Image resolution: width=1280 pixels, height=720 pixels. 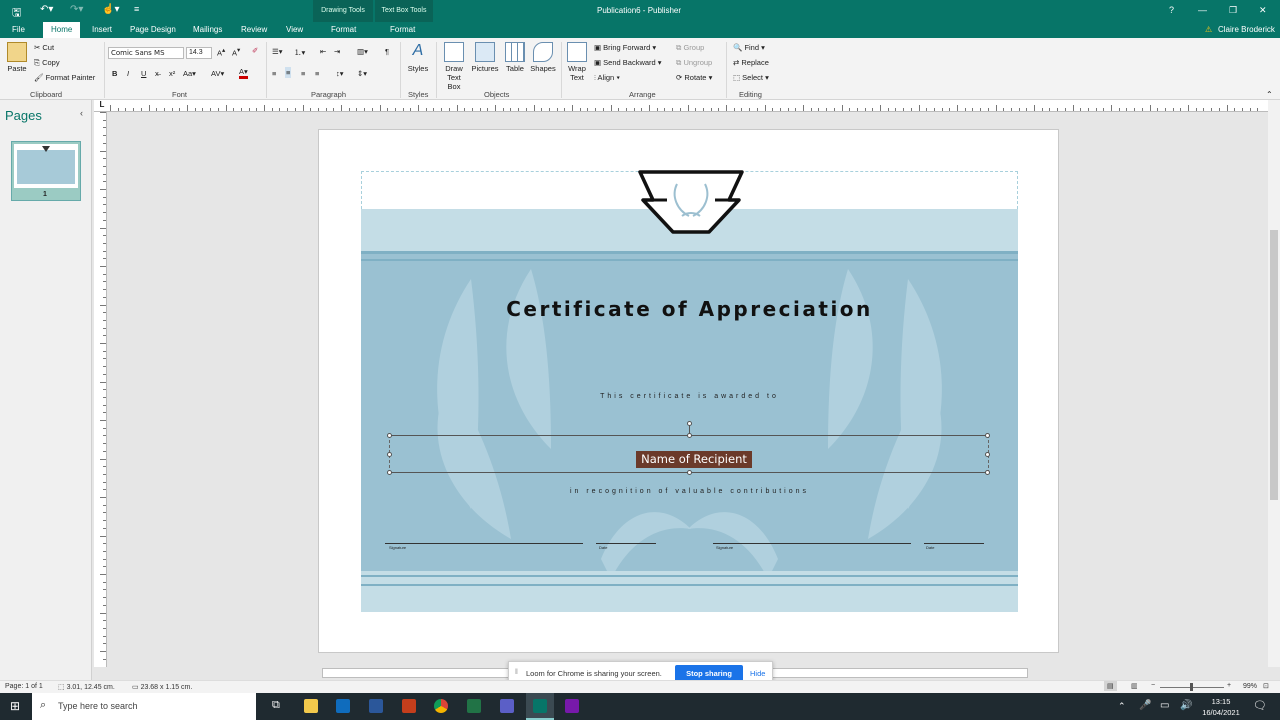 What do you see at coordinates (24, 686) in the screenshot?
I see `page-indicator: Page: 1 of 1` at bounding box center [24, 686].